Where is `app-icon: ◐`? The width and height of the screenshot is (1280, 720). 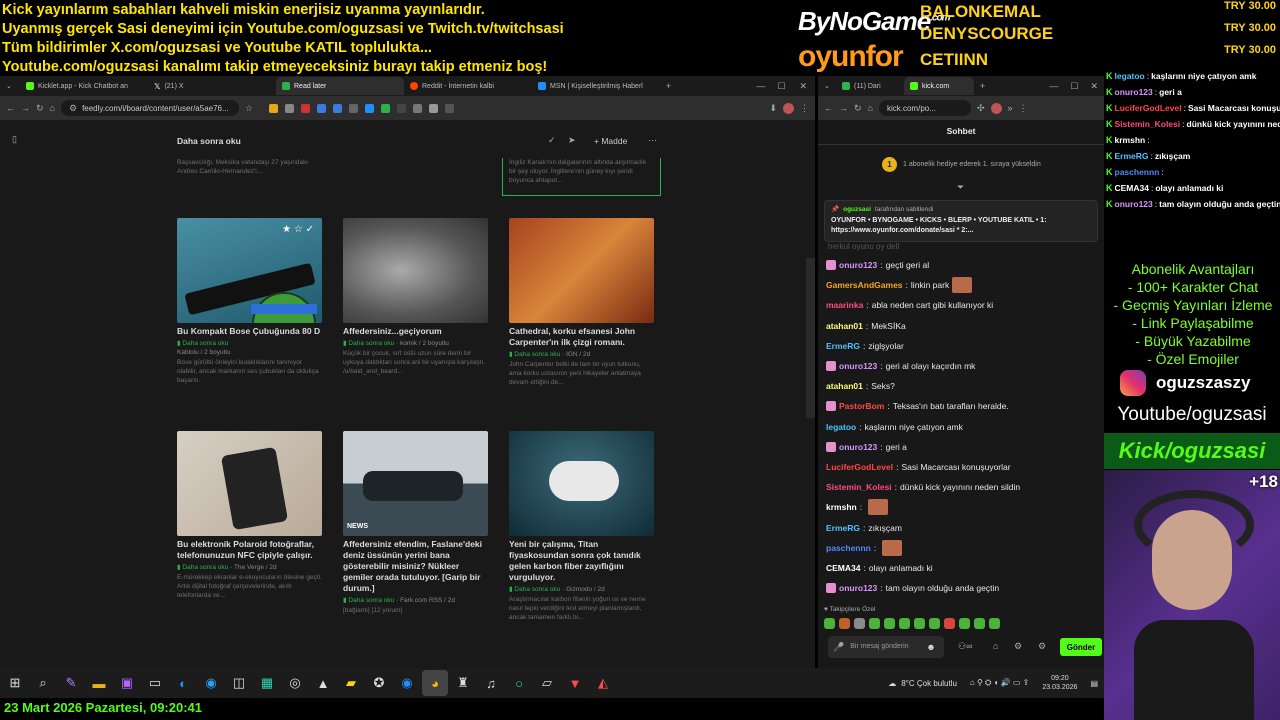
app-icon: ◐ is located at coordinates (183, 683).